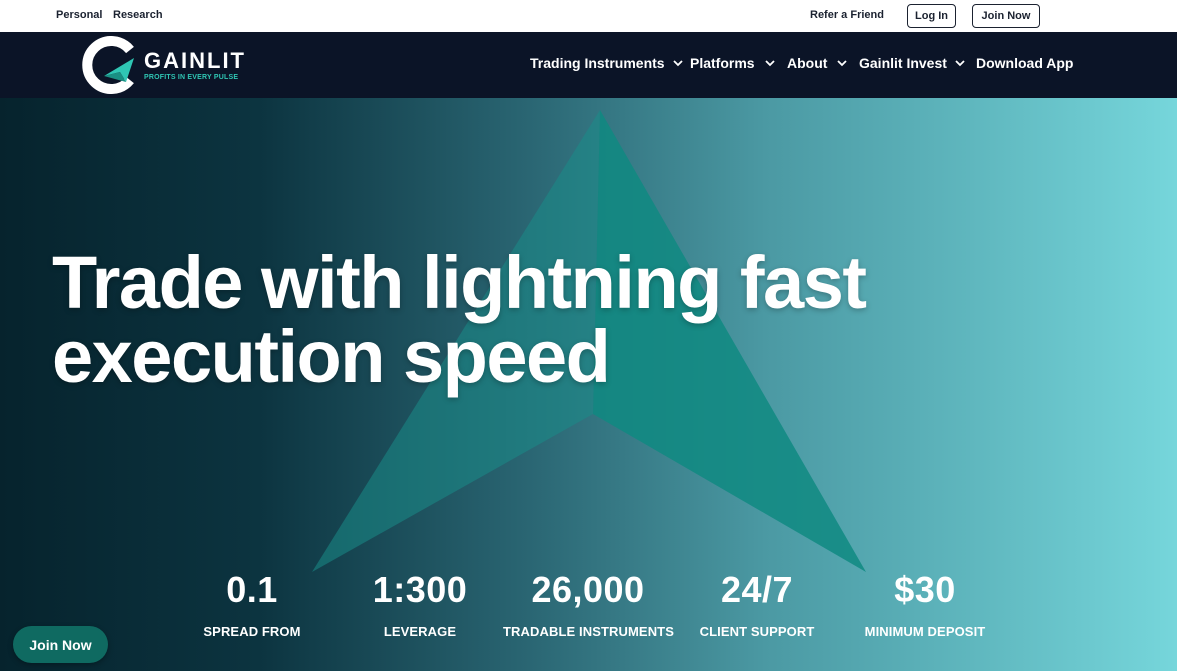 The image size is (1177, 671). I want to click on personal-link: Personal, so click(79, 15).